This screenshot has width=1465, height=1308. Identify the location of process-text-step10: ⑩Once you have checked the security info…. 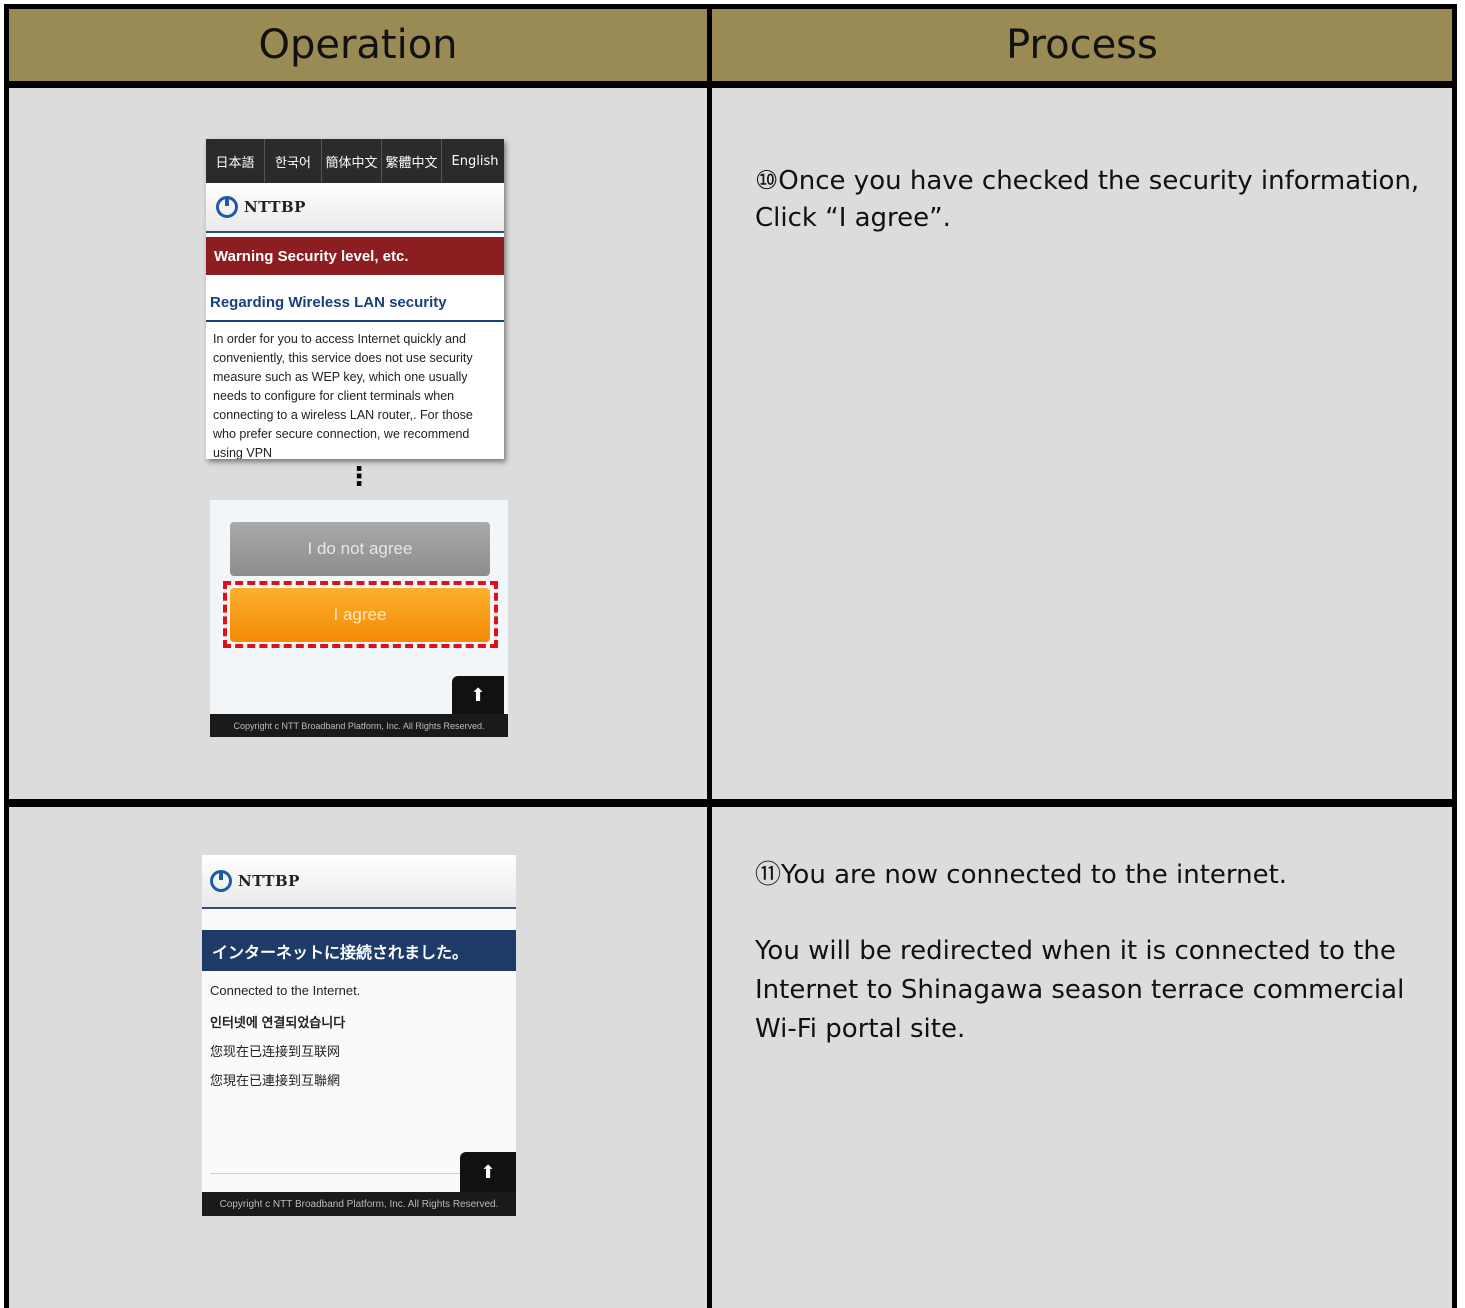
(1087, 199).